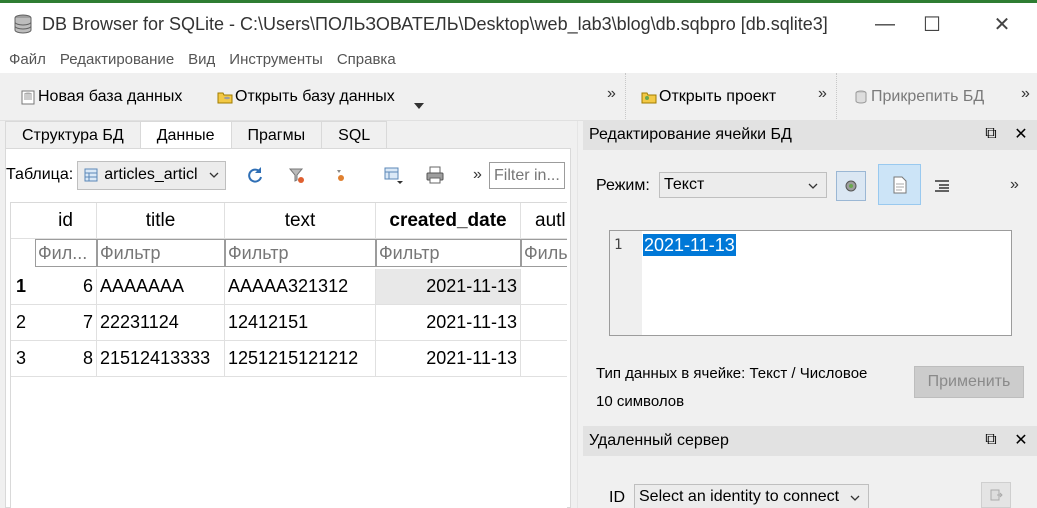 This screenshot has width=1037, height=508. Describe the element at coordinates (751, 496) in the screenshot. I see `identity-select: Select an identity to connect` at that location.